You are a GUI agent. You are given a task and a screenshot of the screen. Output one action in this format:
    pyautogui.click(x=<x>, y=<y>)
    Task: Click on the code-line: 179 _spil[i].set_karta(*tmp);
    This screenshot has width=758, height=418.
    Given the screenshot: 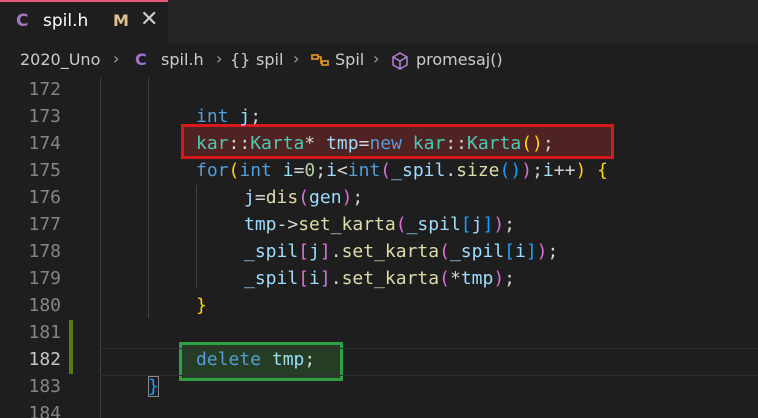 What is the action you would take?
    pyautogui.click(x=379, y=279)
    